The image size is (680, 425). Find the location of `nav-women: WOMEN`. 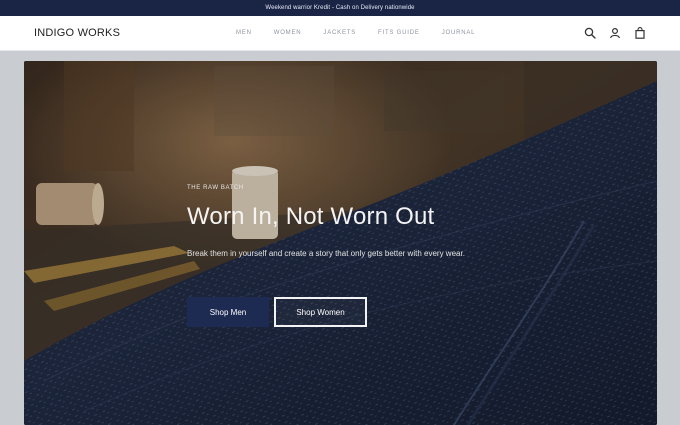

nav-women: WOMEN is located at coordinates (288, 33).